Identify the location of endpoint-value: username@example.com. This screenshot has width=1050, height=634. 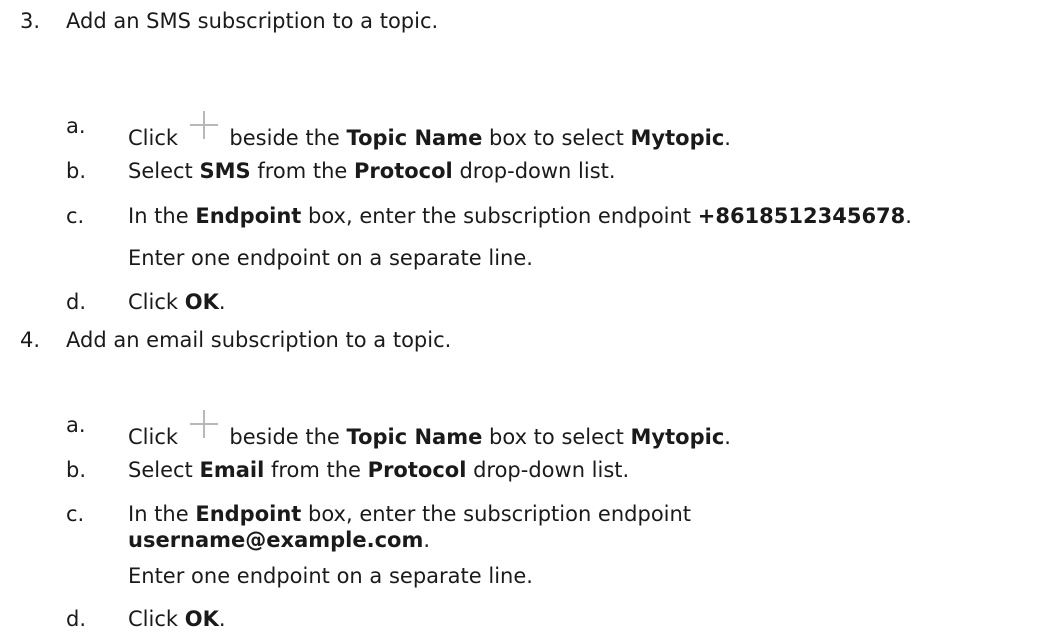
(276, 540).